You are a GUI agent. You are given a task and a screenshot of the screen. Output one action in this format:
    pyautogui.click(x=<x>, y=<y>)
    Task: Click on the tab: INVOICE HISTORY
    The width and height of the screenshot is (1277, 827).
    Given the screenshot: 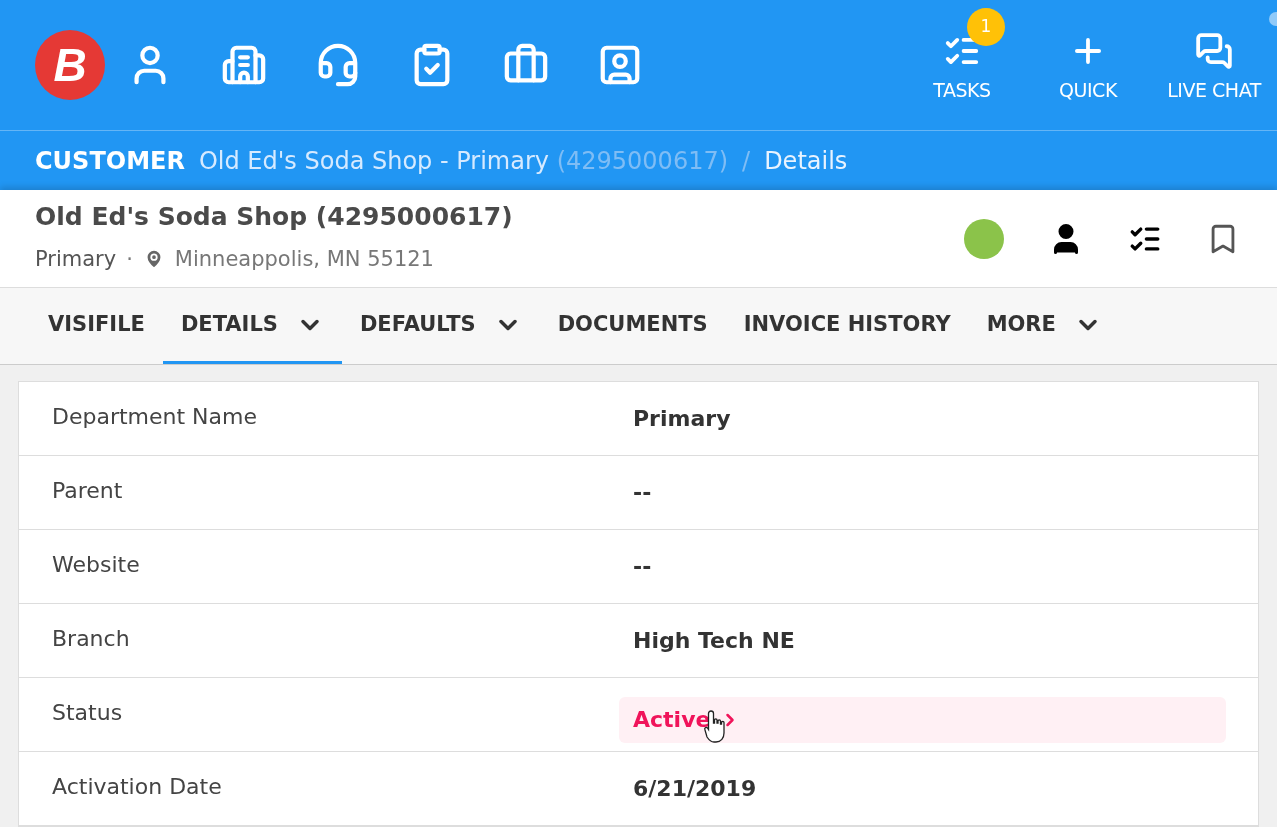 What is the action you would take?
    pyautogui.click(x=847, y=326)
    